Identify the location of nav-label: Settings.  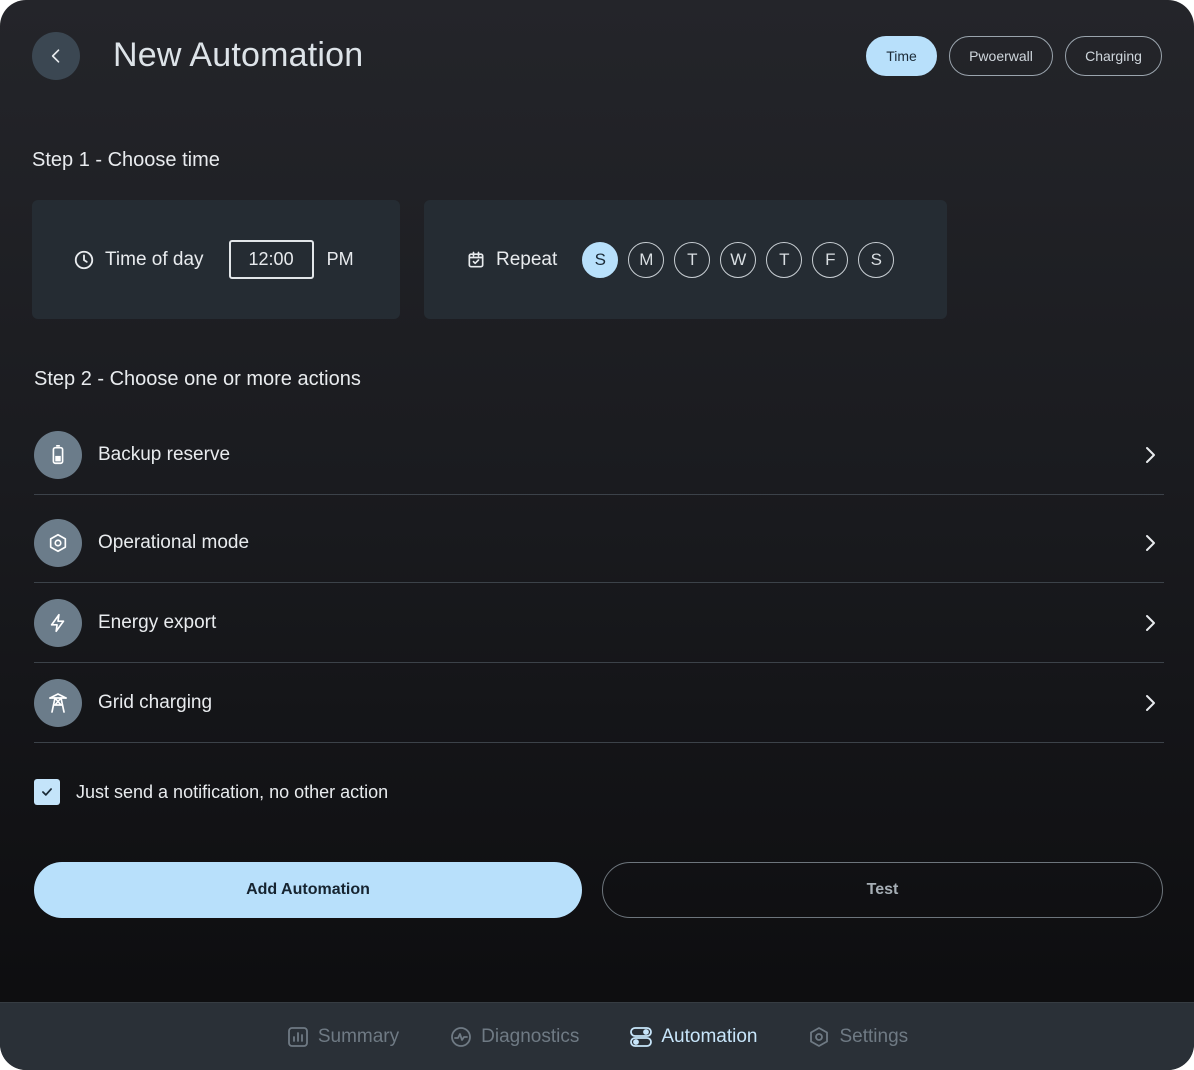
(874, 1036).